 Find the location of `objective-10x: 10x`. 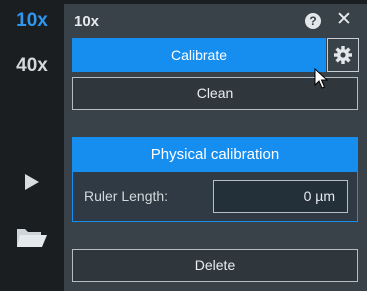

objective-10x: 10x is located at coordinates (32, 21).